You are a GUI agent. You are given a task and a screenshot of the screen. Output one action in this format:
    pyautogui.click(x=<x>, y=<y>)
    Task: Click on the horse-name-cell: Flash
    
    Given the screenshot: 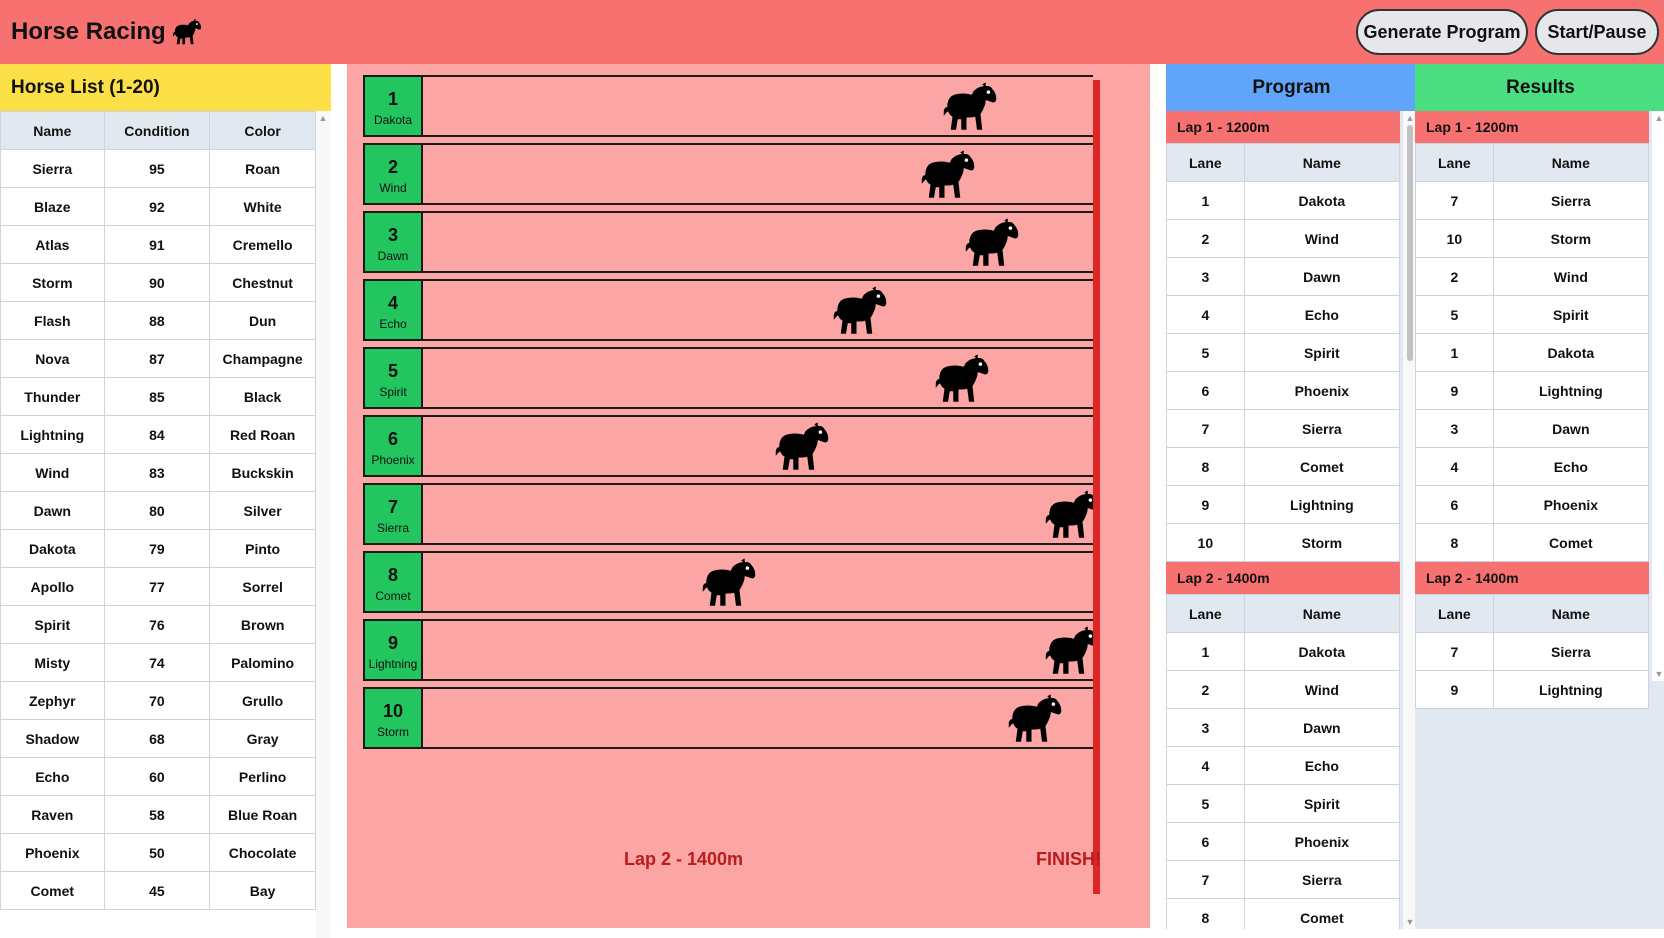 What is the action you would take?
    pyautogui.click(x=52, y=320)
    